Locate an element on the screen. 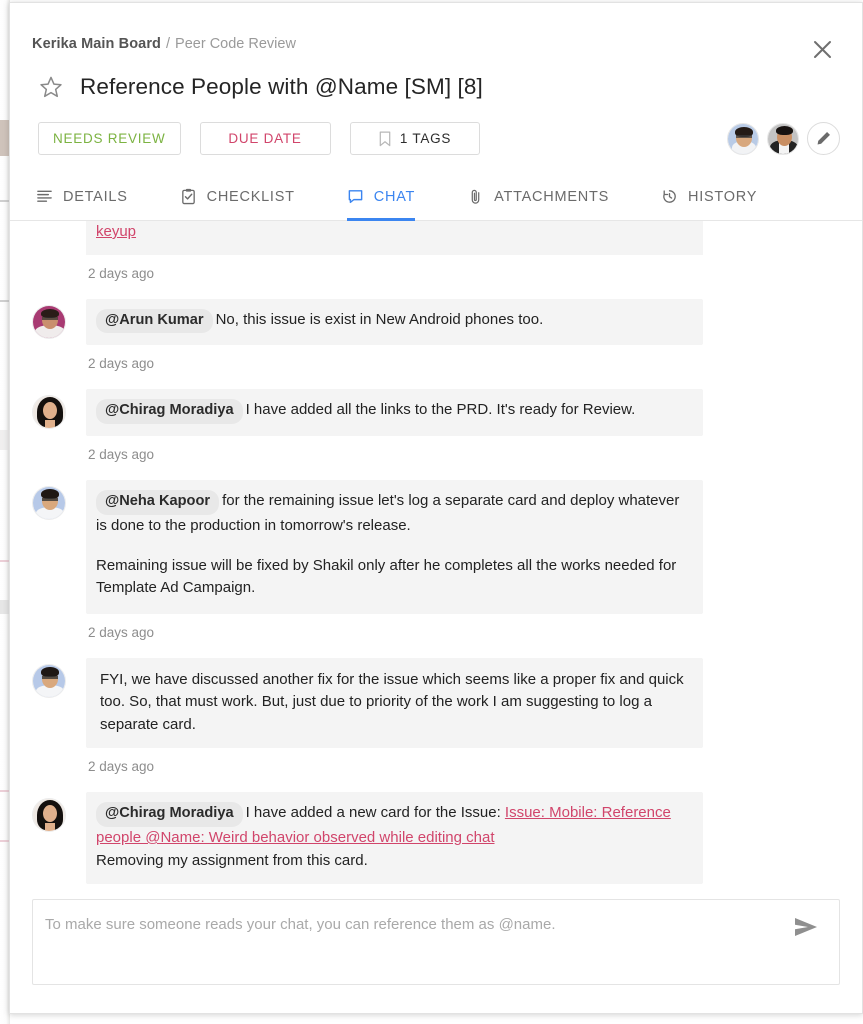 The image size is (863, 1024). chat-input is located at coordinates (417, 944).